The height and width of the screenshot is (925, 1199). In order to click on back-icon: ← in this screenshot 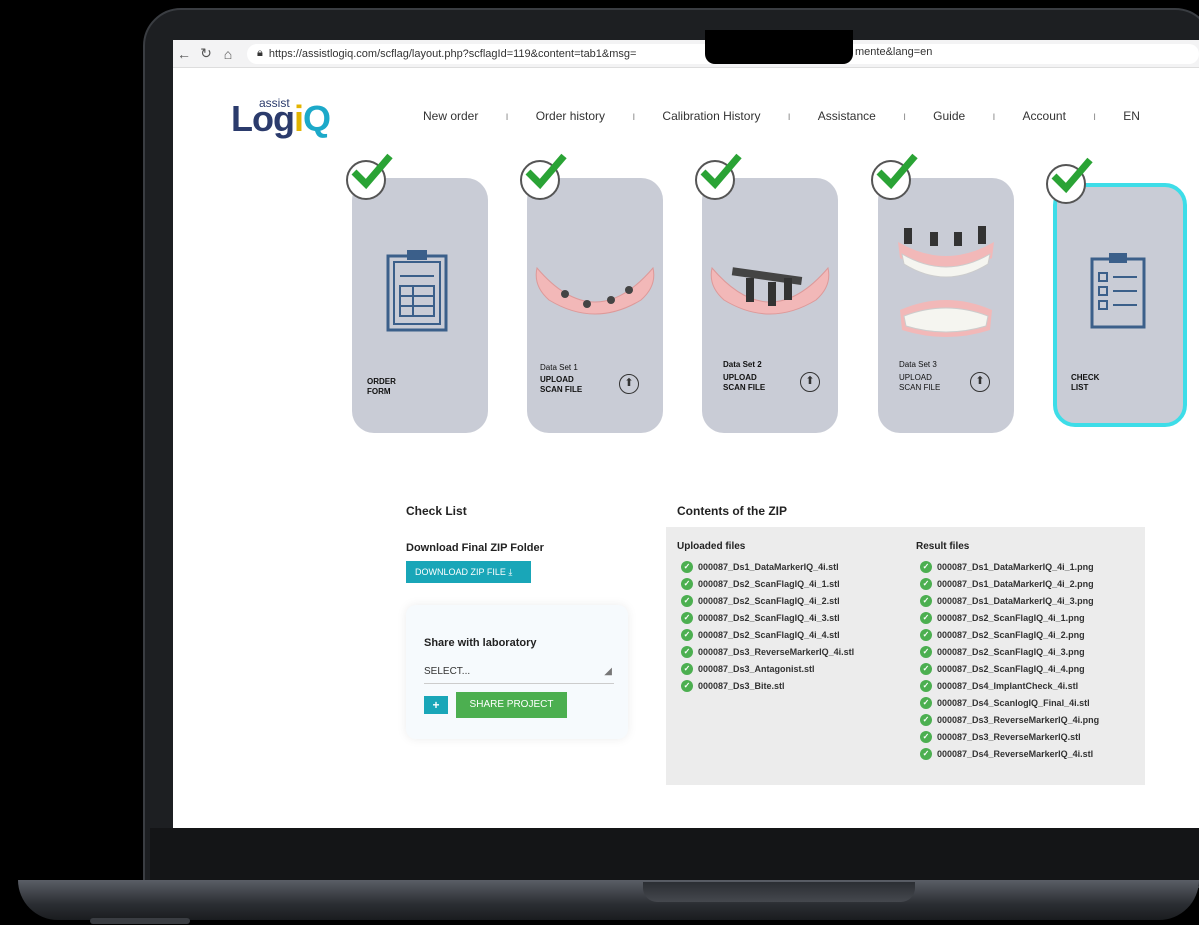, I will do `click(184, 54)`.